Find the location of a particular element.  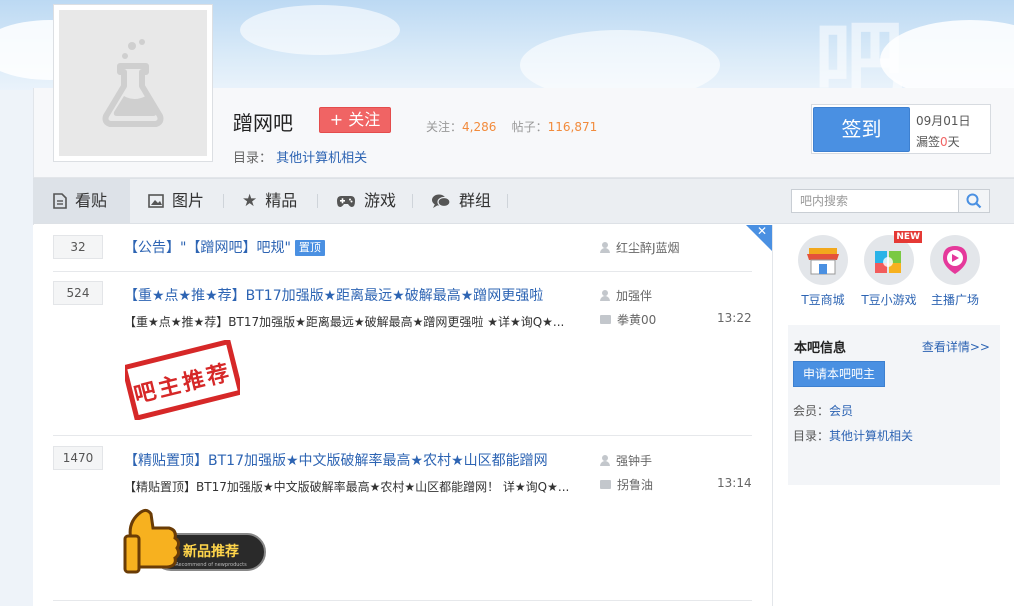

apply-owner-button: 申请本吧吧主 is located at coordinates (839, 374).